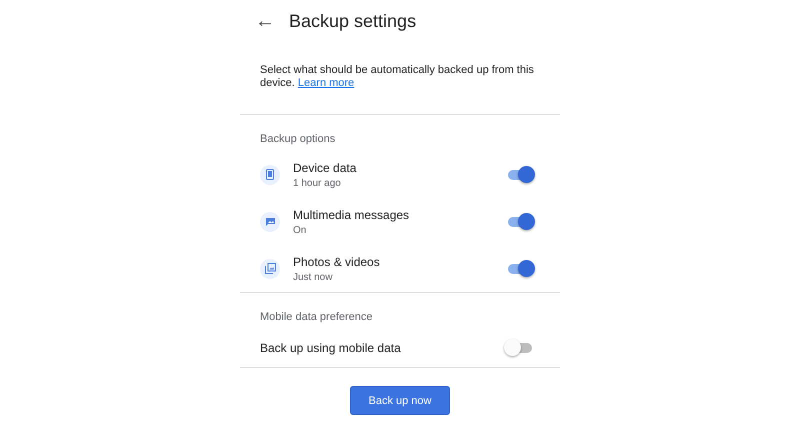  What do you see at coordinates (326, 83) in the screenshot?
I see `learn-more-link: Learn more` at bounding box center [326, 83].